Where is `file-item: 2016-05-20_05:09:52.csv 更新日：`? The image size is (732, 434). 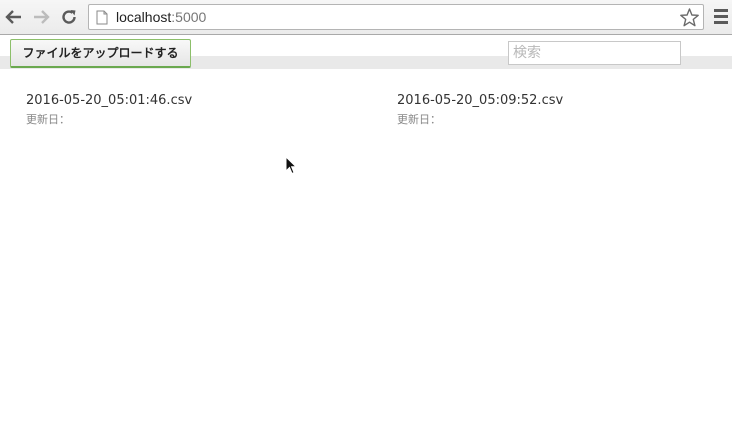 file-item: 2016-05-20_05:09:52.csv 更新日： is located at coordinates (547, 109).